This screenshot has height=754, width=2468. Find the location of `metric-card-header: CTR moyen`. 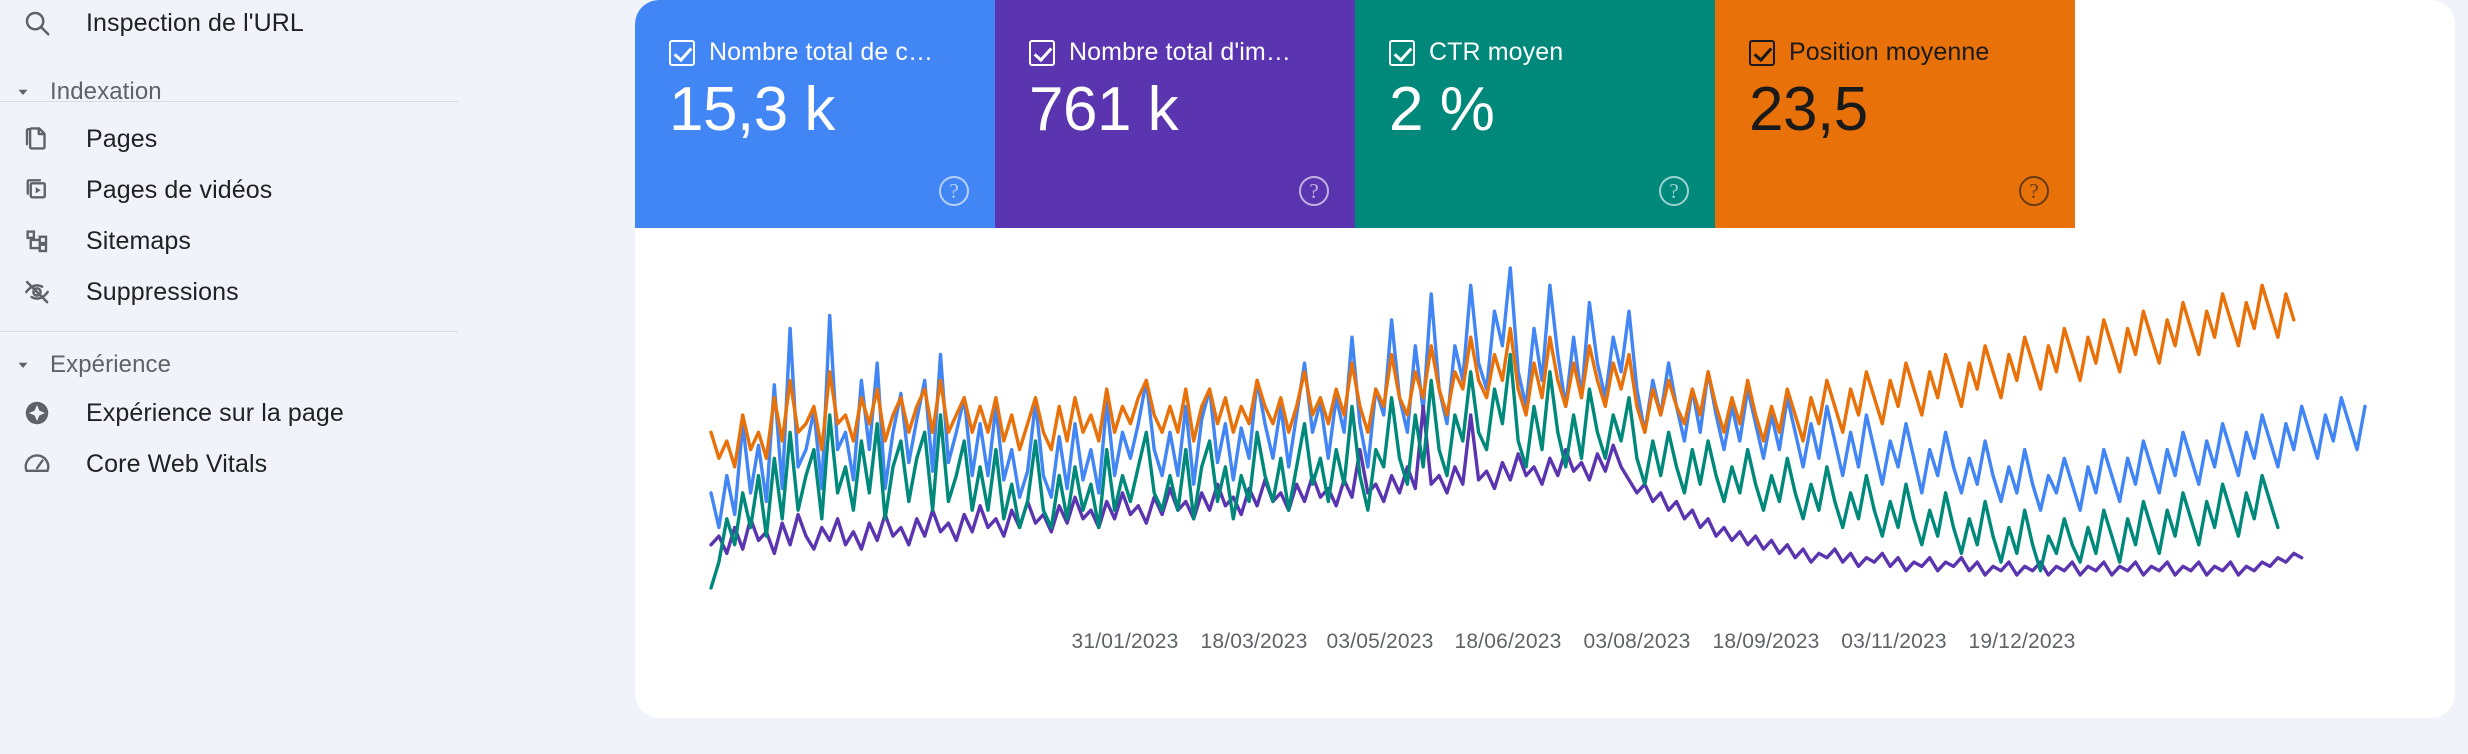

metric-card-header: CTR moyen is located at coordinates (1552, 52).